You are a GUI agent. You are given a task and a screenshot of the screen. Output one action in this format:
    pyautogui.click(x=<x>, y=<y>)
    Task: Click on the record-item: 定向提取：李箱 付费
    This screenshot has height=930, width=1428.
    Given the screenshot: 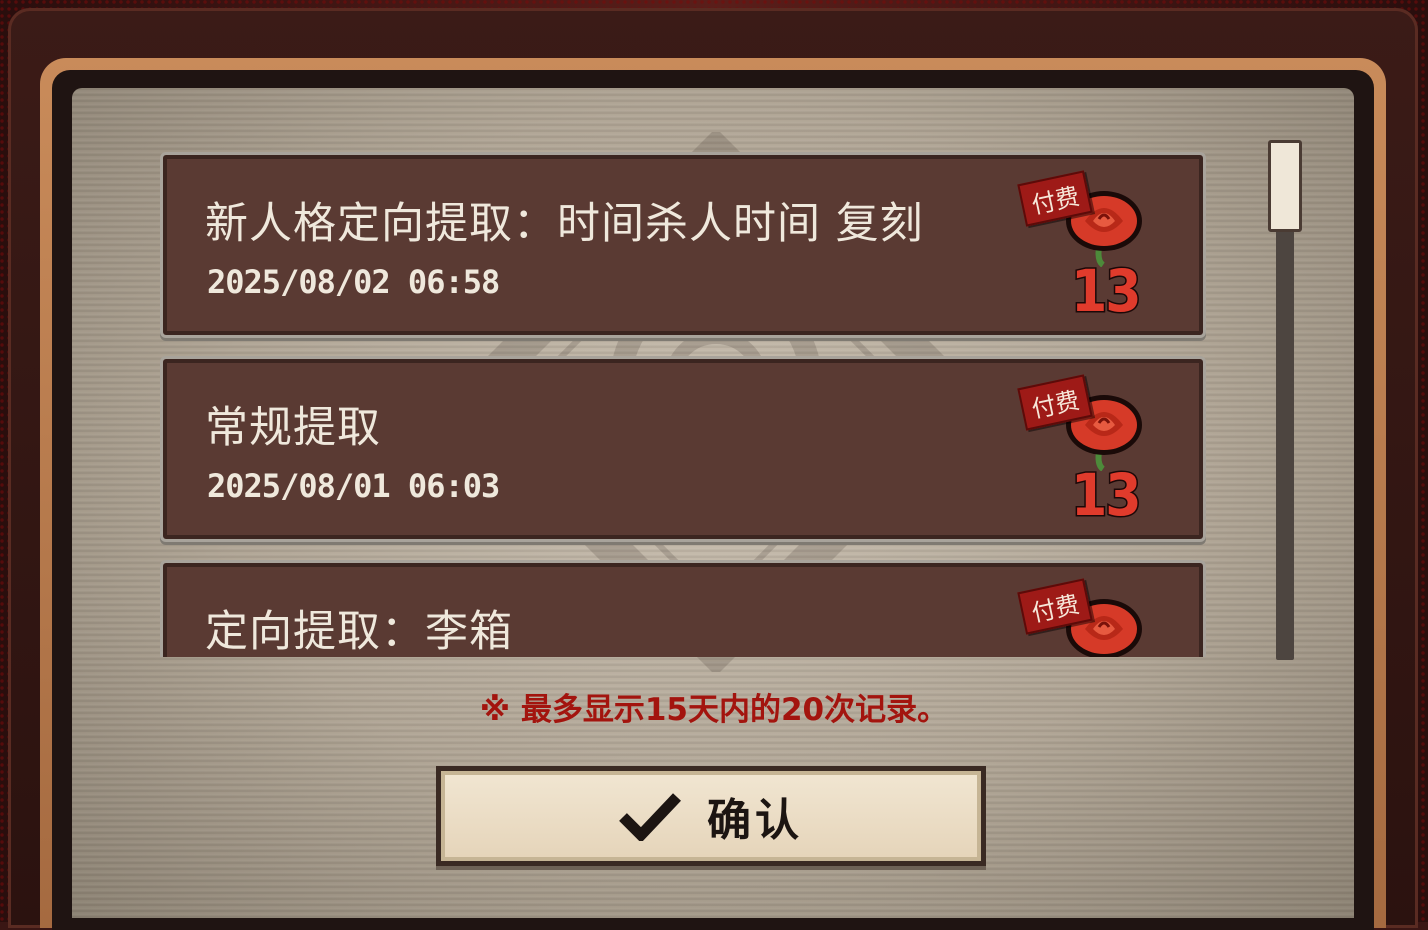 What is the action you would take?
    pyautogui.click(x=683, y=608)
    